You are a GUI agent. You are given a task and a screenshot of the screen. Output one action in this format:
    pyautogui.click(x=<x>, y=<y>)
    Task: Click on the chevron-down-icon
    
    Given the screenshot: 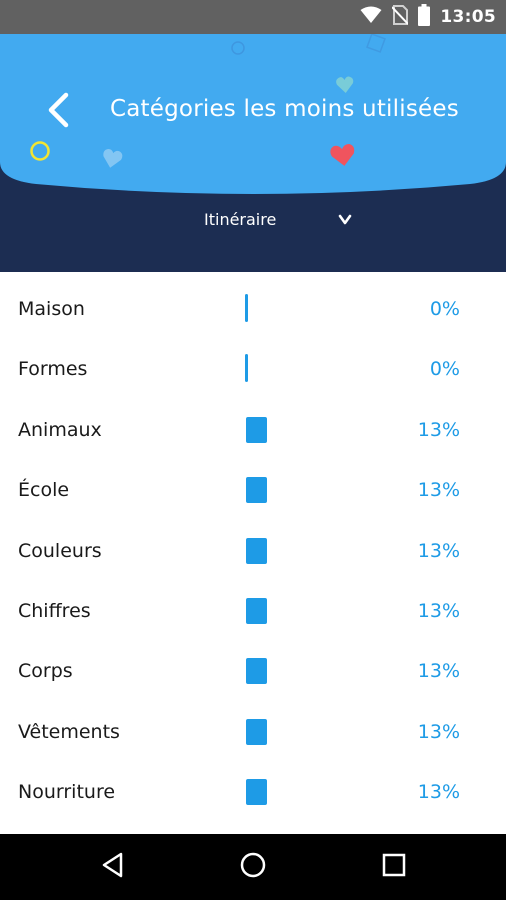 What is the action you would take?
    pyautogui.click(x=345, y=221)
    